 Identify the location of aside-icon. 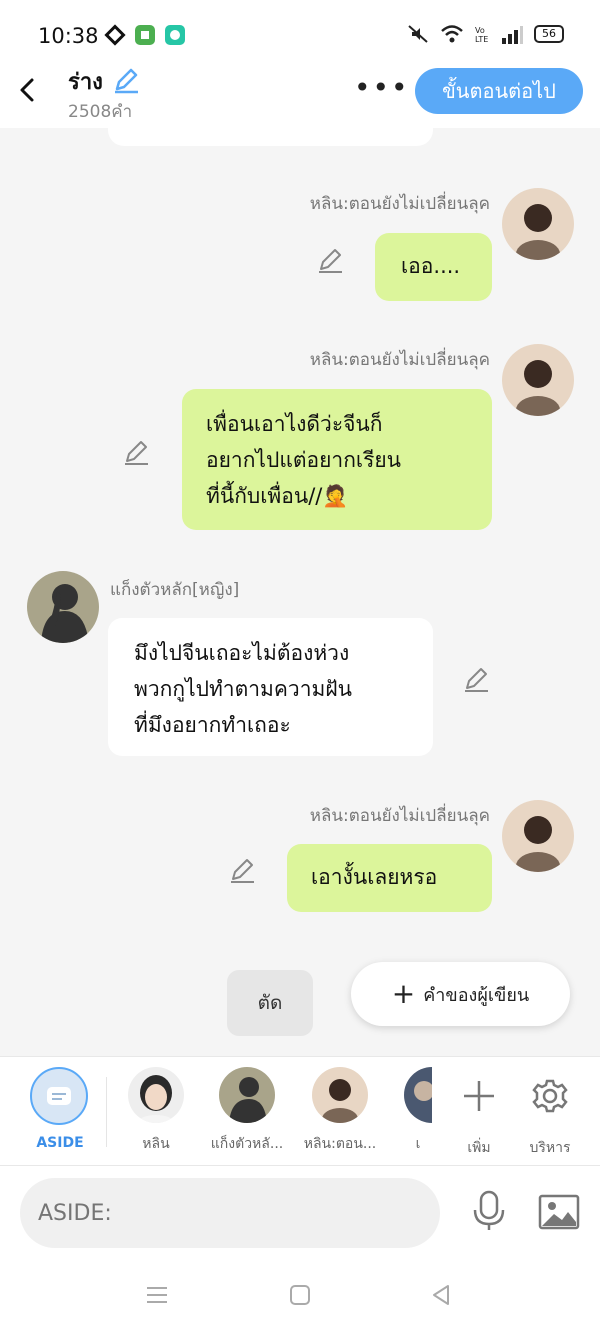
(59, 1096).